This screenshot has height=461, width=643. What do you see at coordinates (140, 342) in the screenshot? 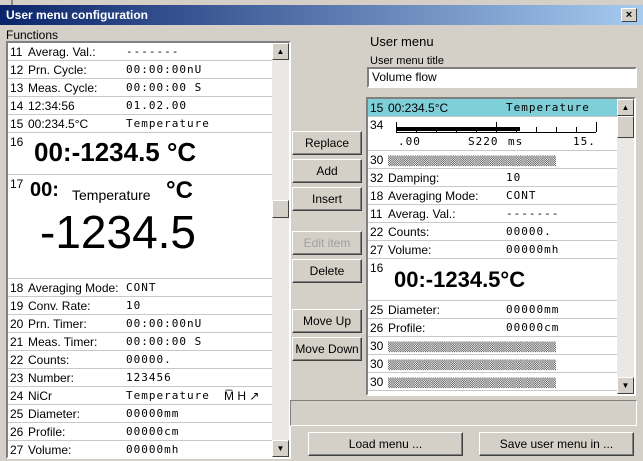
I see `list-item: 21 Meas. Timer: 00:00:00 S` at bounding box center [140, 342].